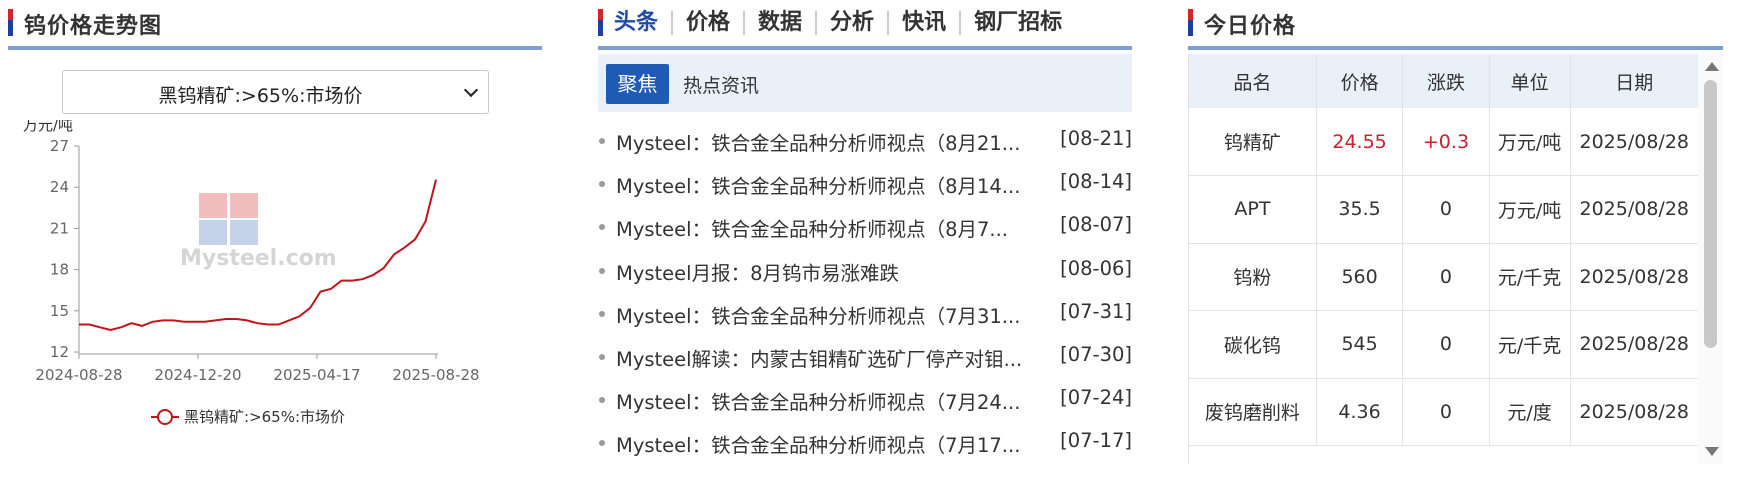 This screenshot has height=484, width=1743. I want to click on table-header-row: 品名 价格 涨跌 单位 日期, so click(1443, 81).